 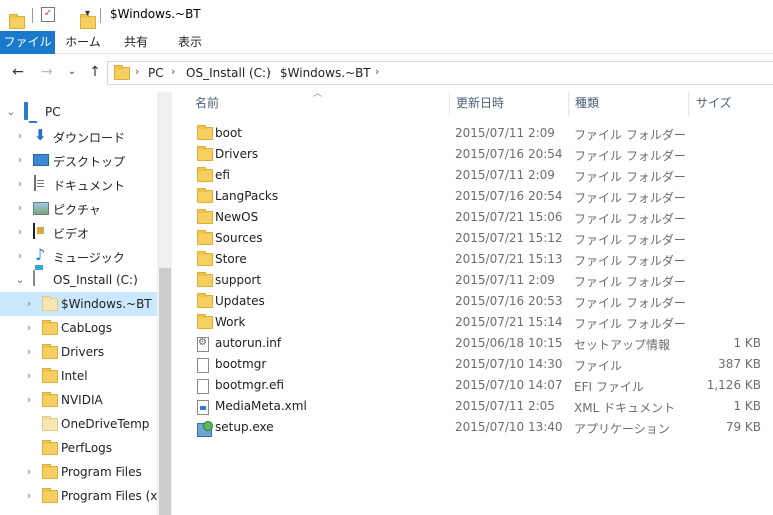 I want to click on file-name: Work, so click(x=230, y=322).